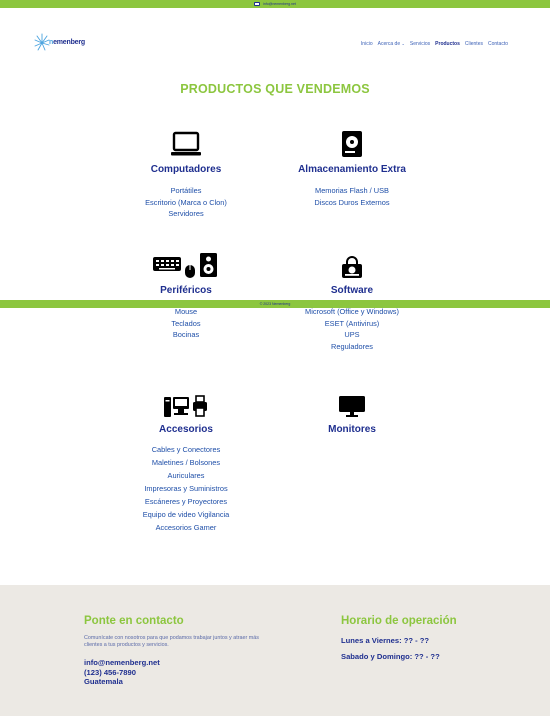 Image resolution: width=550 pixels, height=716 pixels. Describe the element at coordinates (186, 190) in the screenshot. I see `list-item: Portátiles` at that location.